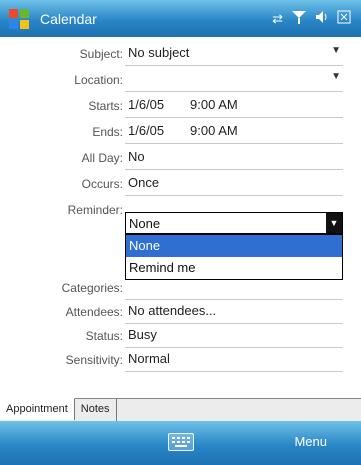 The image size is (361, 465). I want to click on all-day-label: All Day:, so click(102, 158).